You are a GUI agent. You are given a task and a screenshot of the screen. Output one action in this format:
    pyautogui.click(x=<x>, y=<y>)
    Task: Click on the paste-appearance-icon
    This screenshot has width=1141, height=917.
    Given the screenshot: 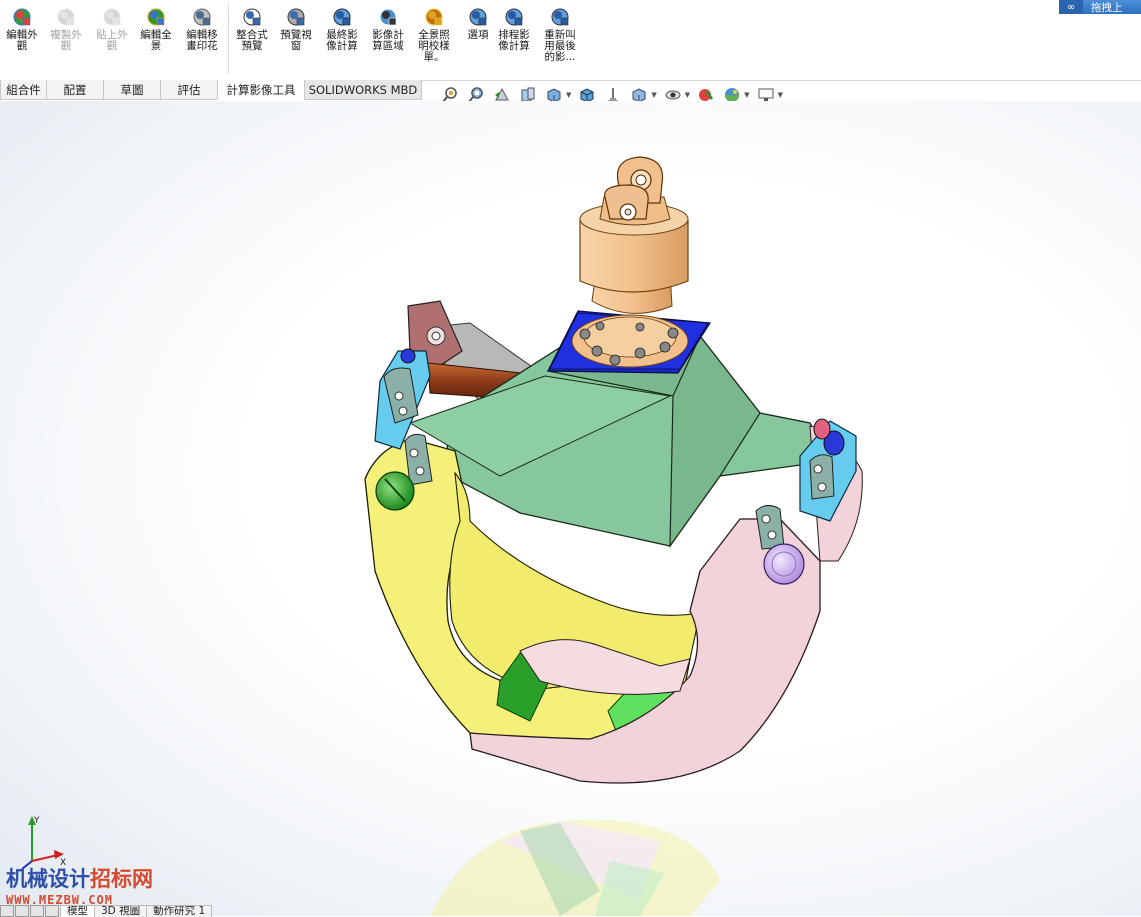 What is the action you would take?
    pyautogui.click(x=112, y=17)
    